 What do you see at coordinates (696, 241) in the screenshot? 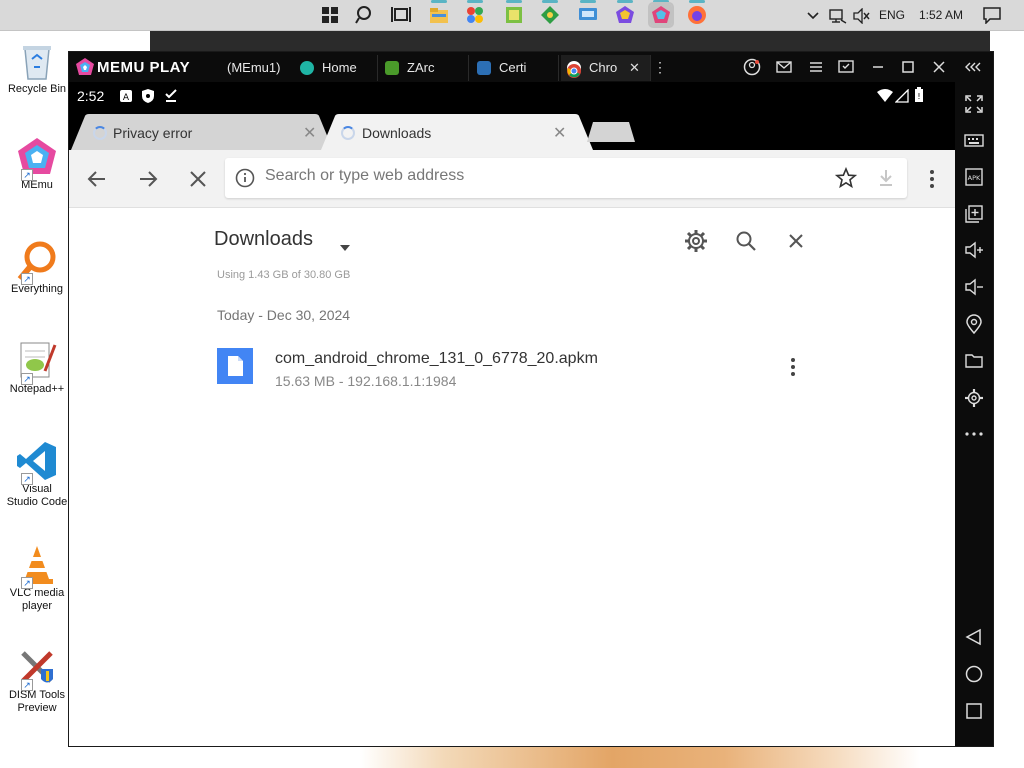
I see `settings-gear-icon` at bounding box center [696, 241].